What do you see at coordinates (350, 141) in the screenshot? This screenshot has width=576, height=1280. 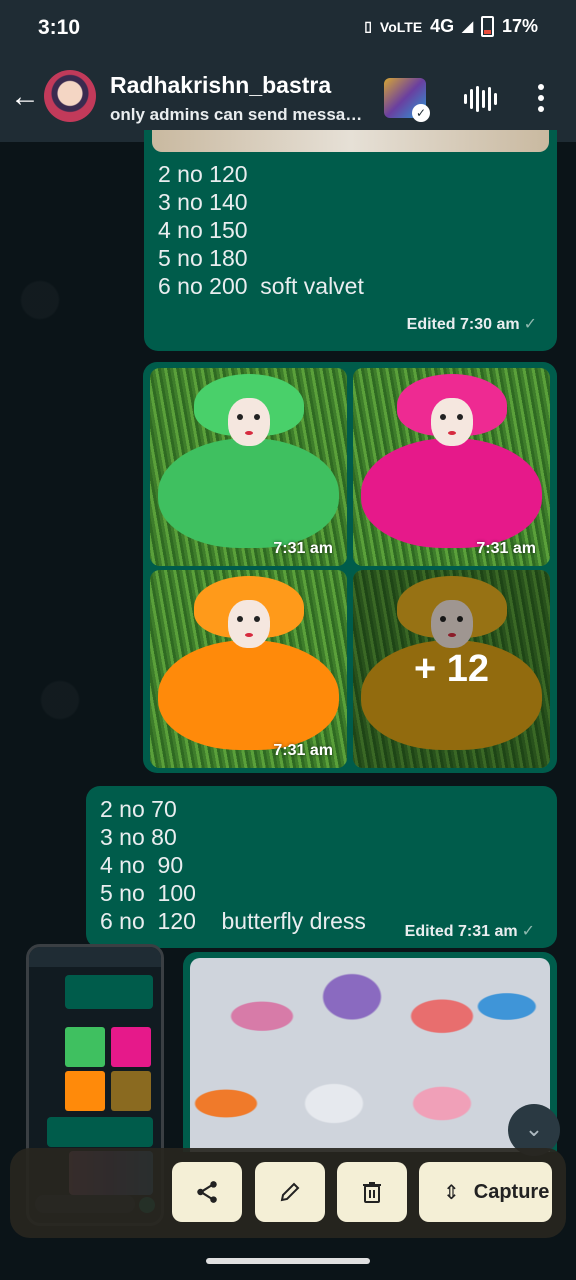 I see `previous-image-bottom` at bounding box center [350, 141].